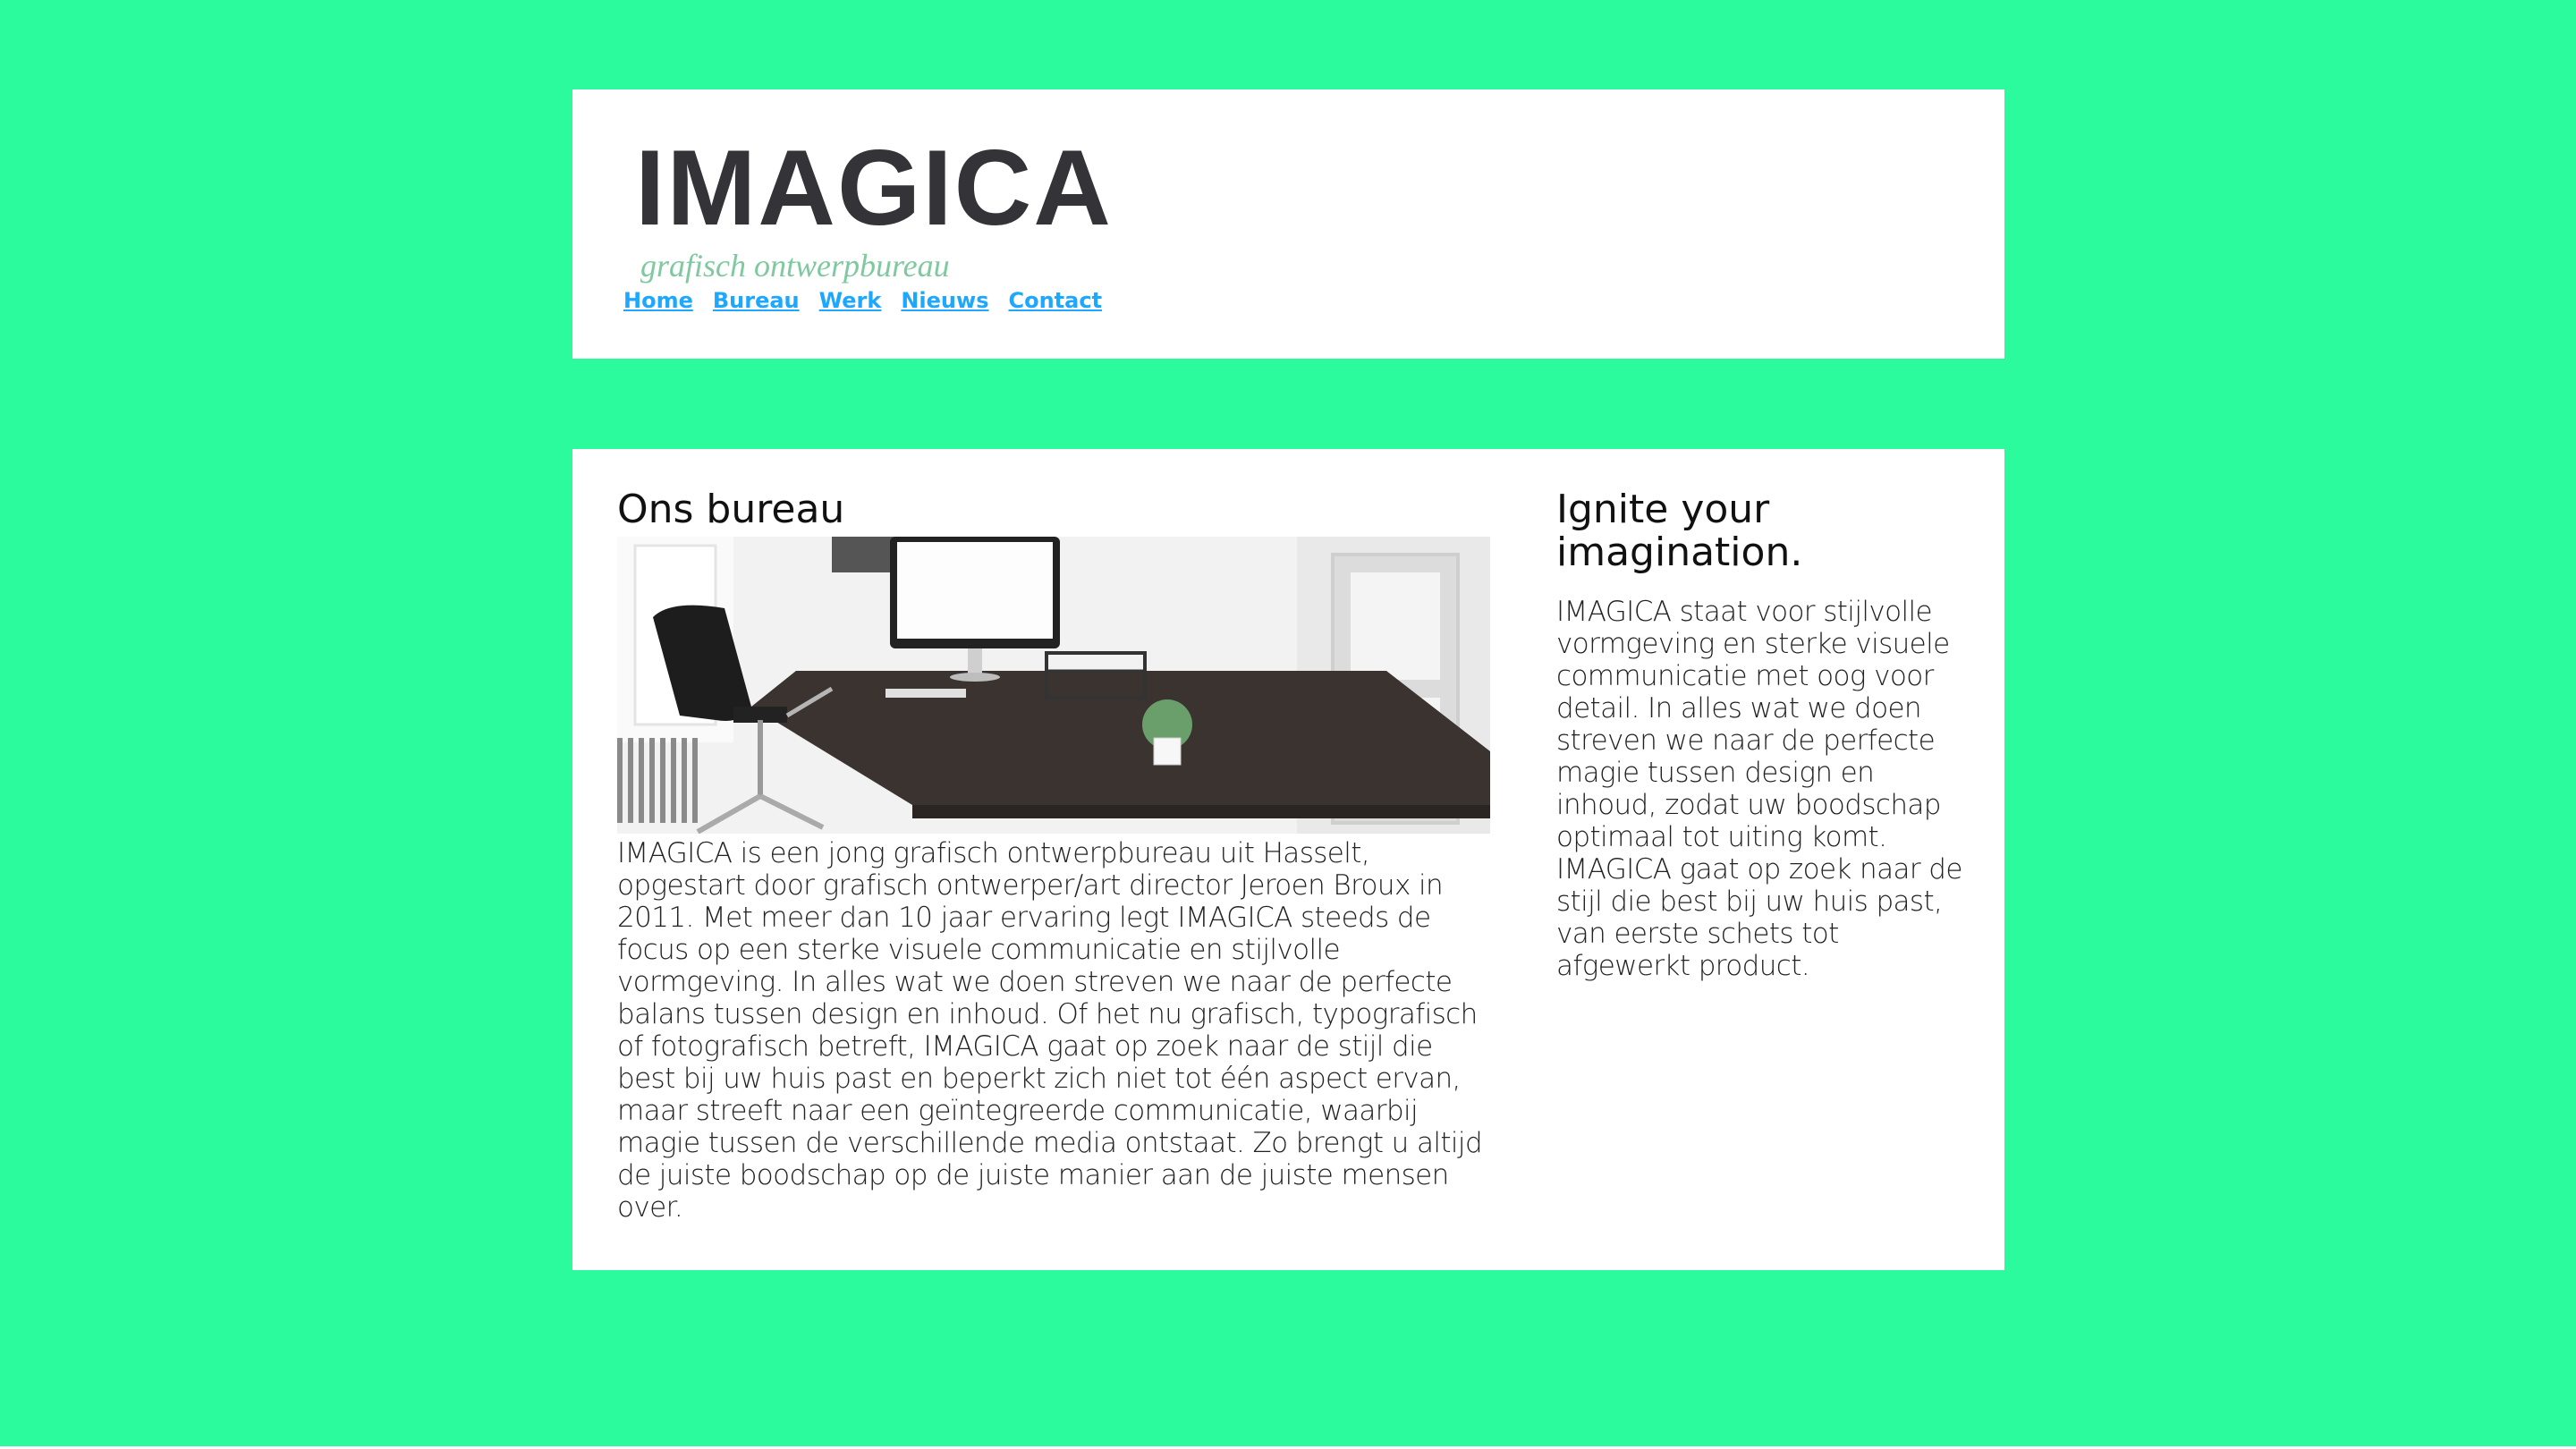  What do you see at coordinates (1053, 685) in the screenshot?
I see `office-photo` at bounding box center [1053, 685].